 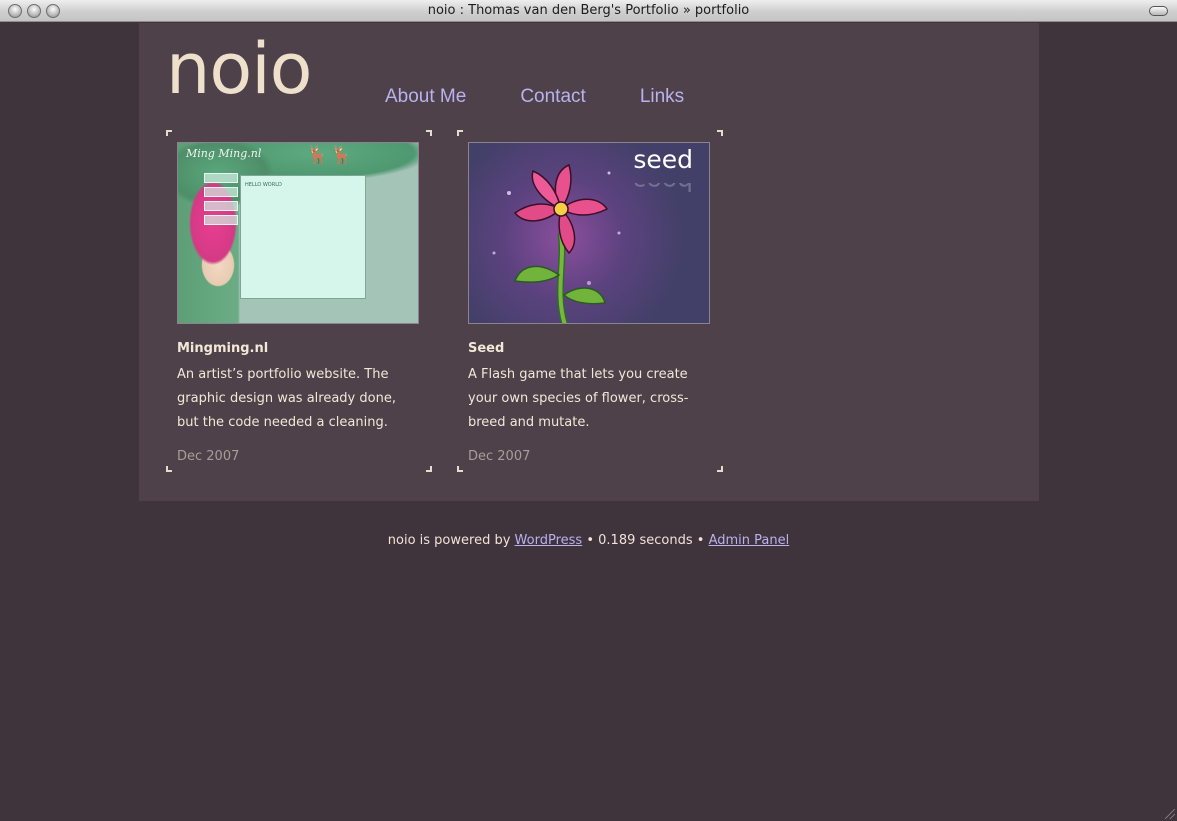 What do you see at coordinates (645, 540) in the screenshot?
I see `footer-timing: 0.189 seconds` at bounding box center [645, 540].